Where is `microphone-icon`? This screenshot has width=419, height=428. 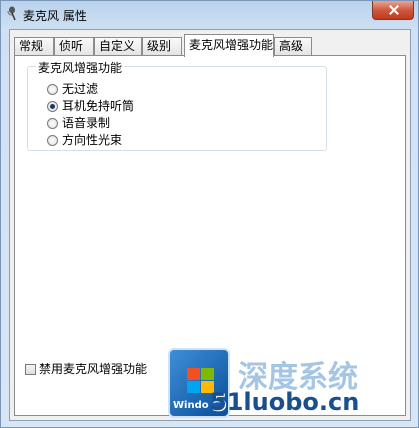
microphone-icon is located at coordinates (13, 14).